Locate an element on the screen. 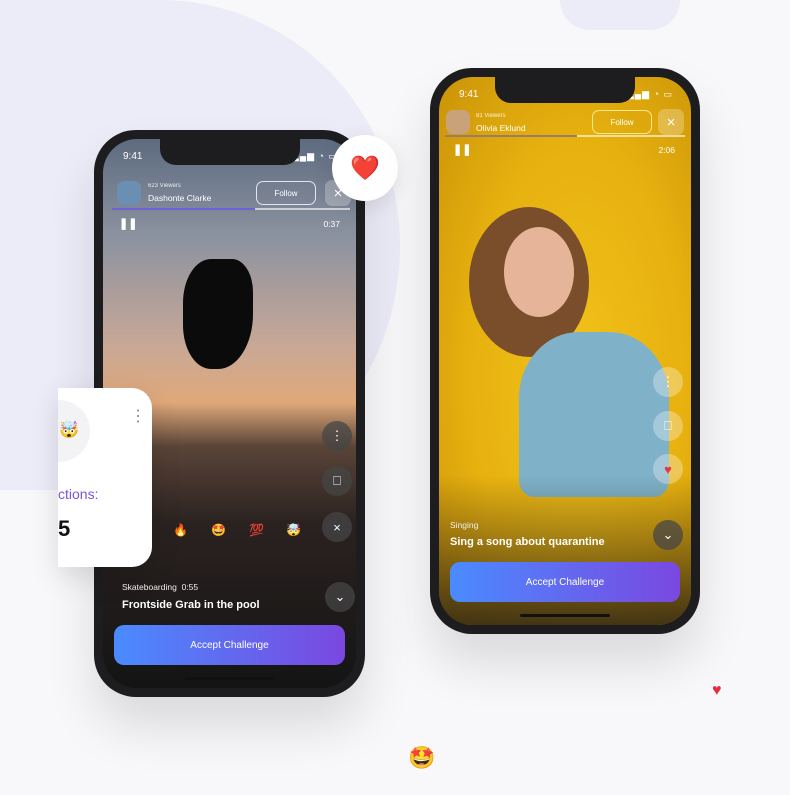 The image size is (790, 795). reactions-label: ctions: is located at coordinates (78, 494).